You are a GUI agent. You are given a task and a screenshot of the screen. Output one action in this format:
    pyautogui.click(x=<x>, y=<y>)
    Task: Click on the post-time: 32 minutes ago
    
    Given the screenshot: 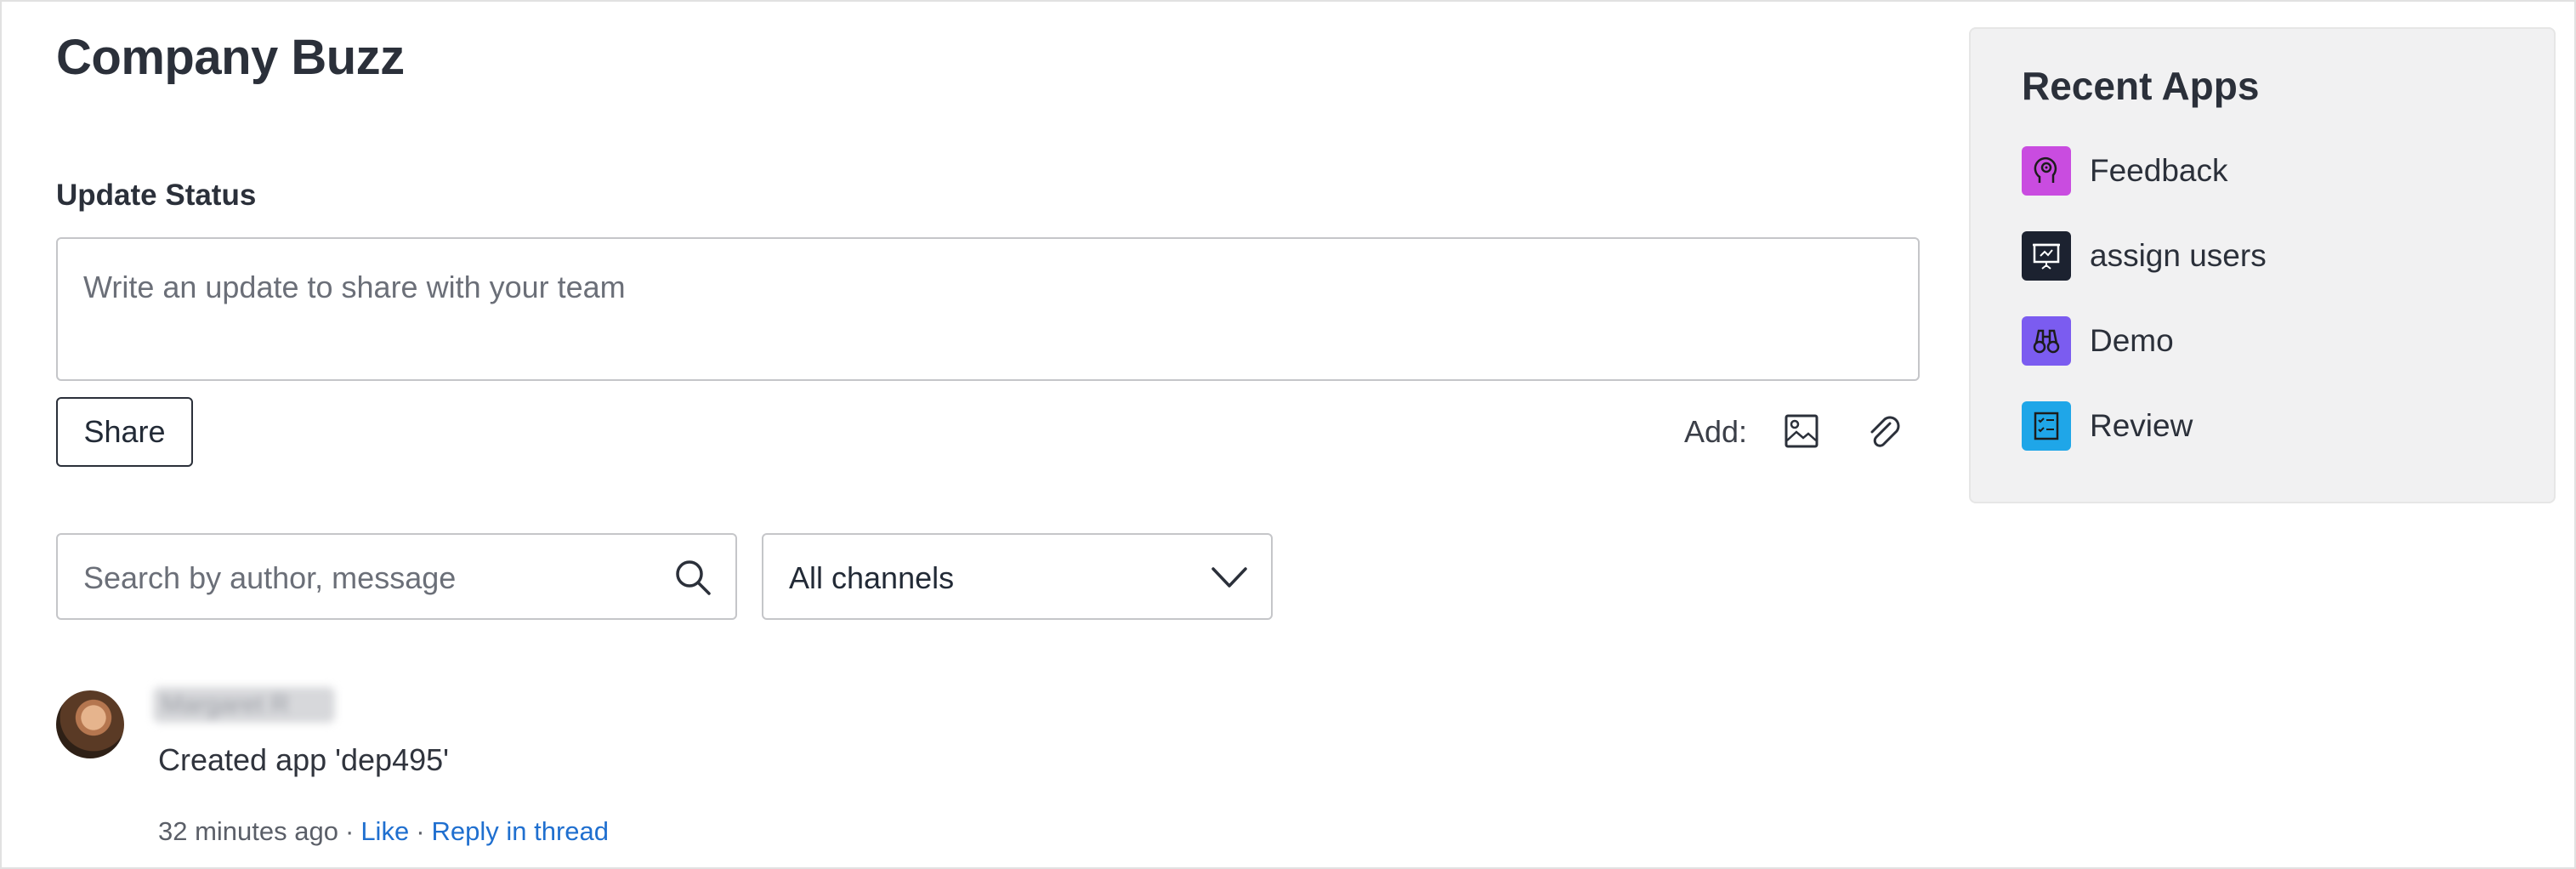 What is the action you would take?
    pyautogui.click(x=248, y=831)
    